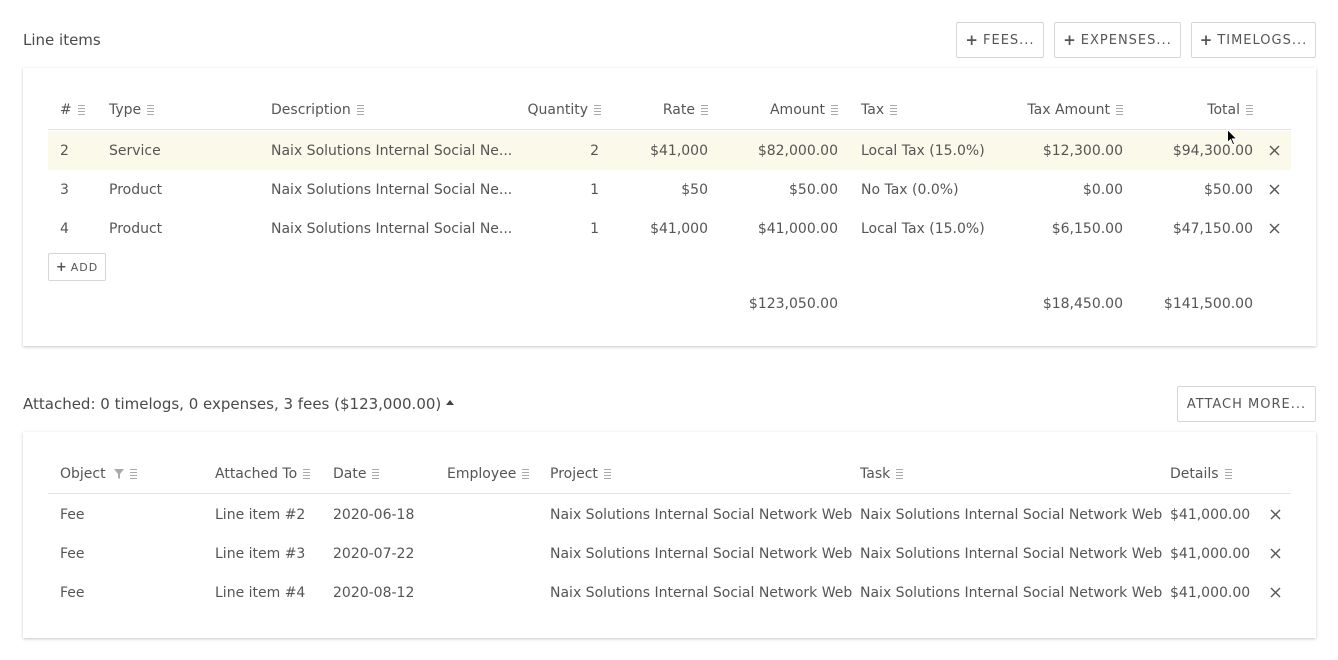 The height and width of the screenshot is (660, 1338). Describe the element at coordinates (260, 592) in the screenshot. I see `attached-to: Line item #4` at that location.